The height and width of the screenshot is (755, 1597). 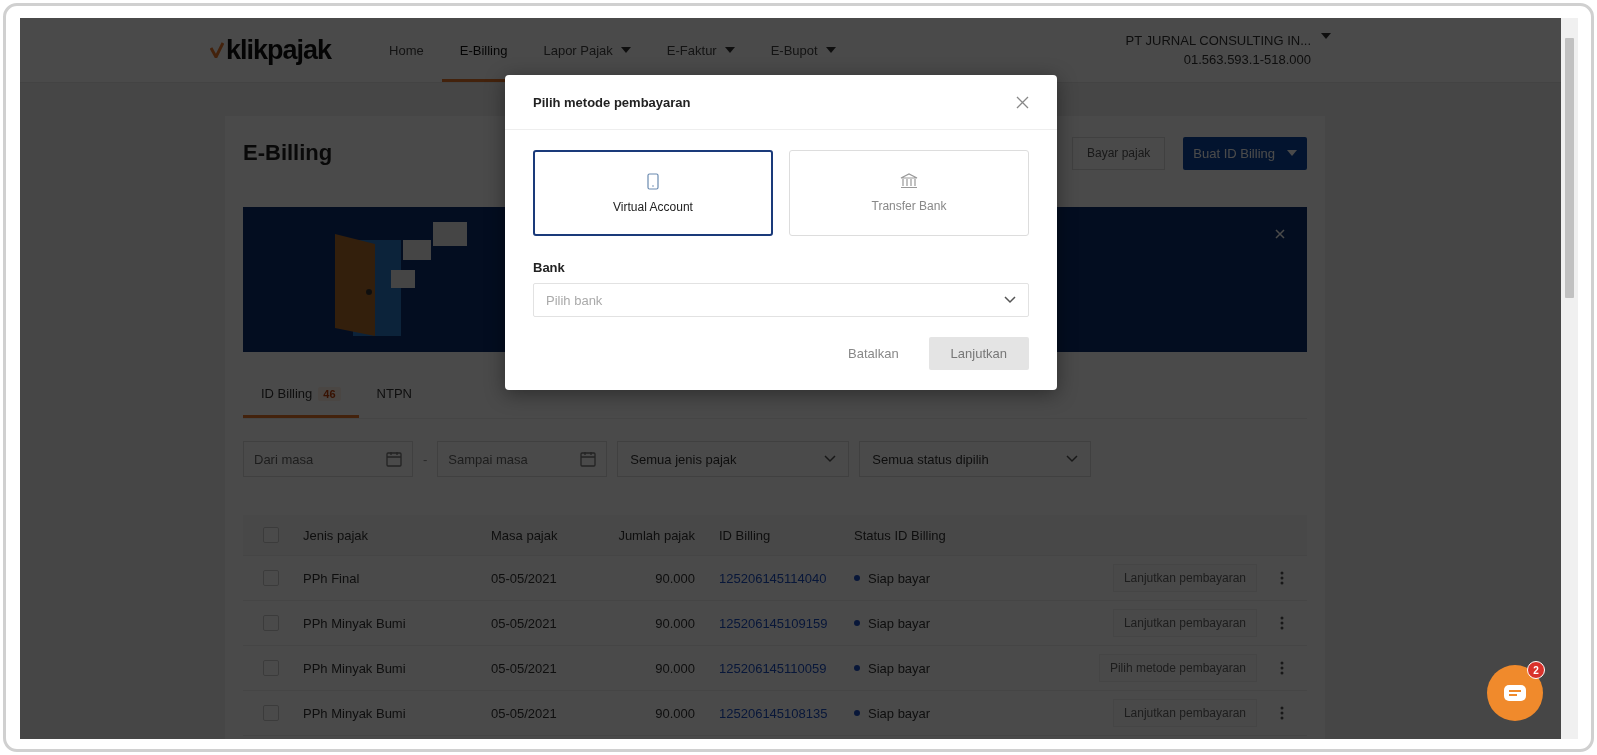 What do you see at coordinates (653, 193) in the screenshot?
I see `payment-method-option: Virtual Account` at bounding box center [653, 193].